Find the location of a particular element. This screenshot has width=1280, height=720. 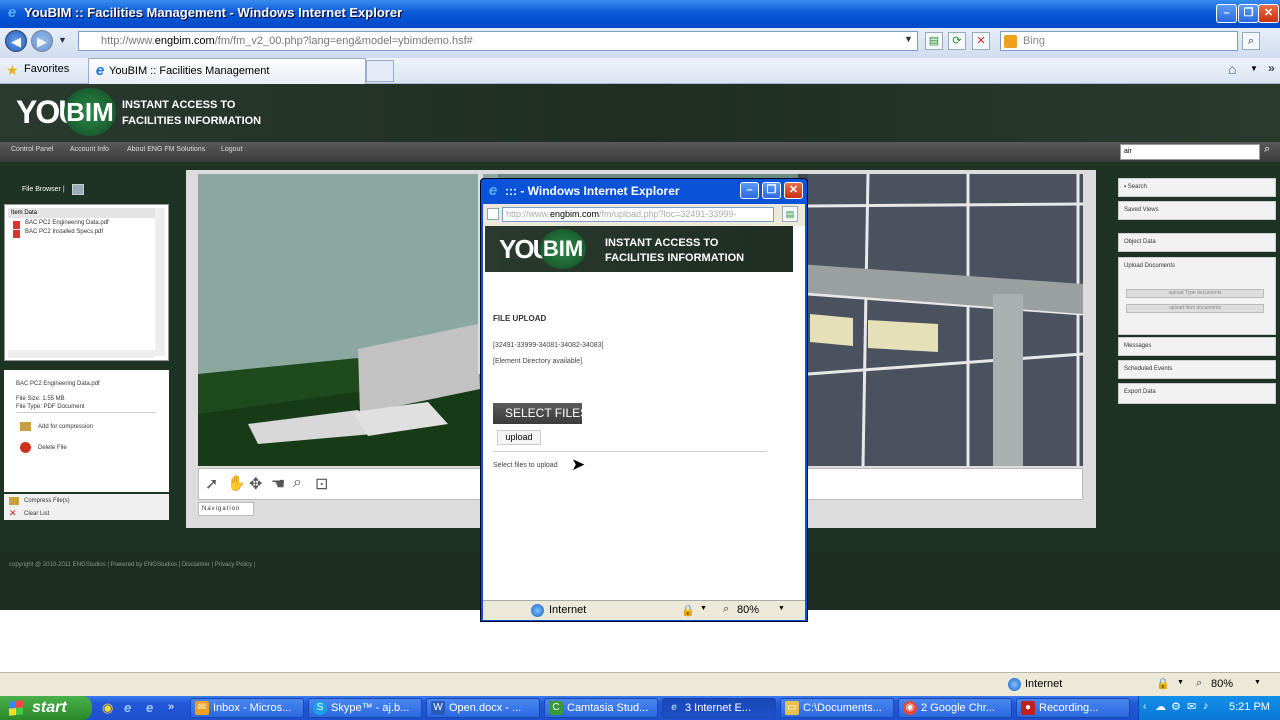

history-dropdown-icon: ▼ is located at coordinates (62, 40).